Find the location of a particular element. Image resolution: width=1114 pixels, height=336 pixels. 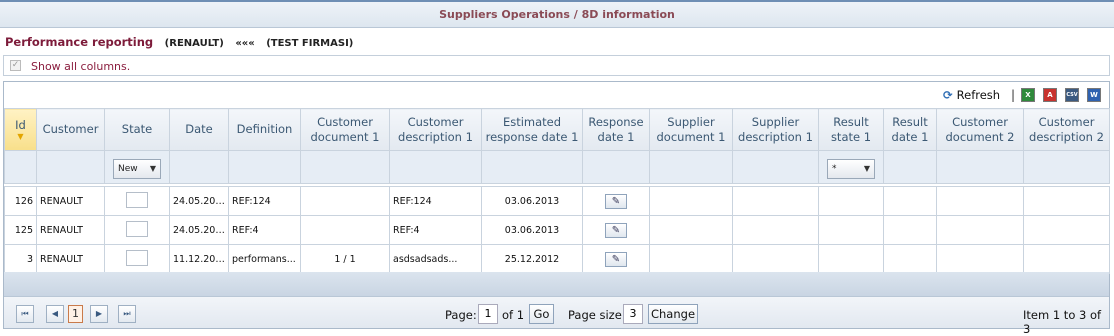

column-header-supplier-document-1: Supplier document 1 is located at coordinates (691, 129).